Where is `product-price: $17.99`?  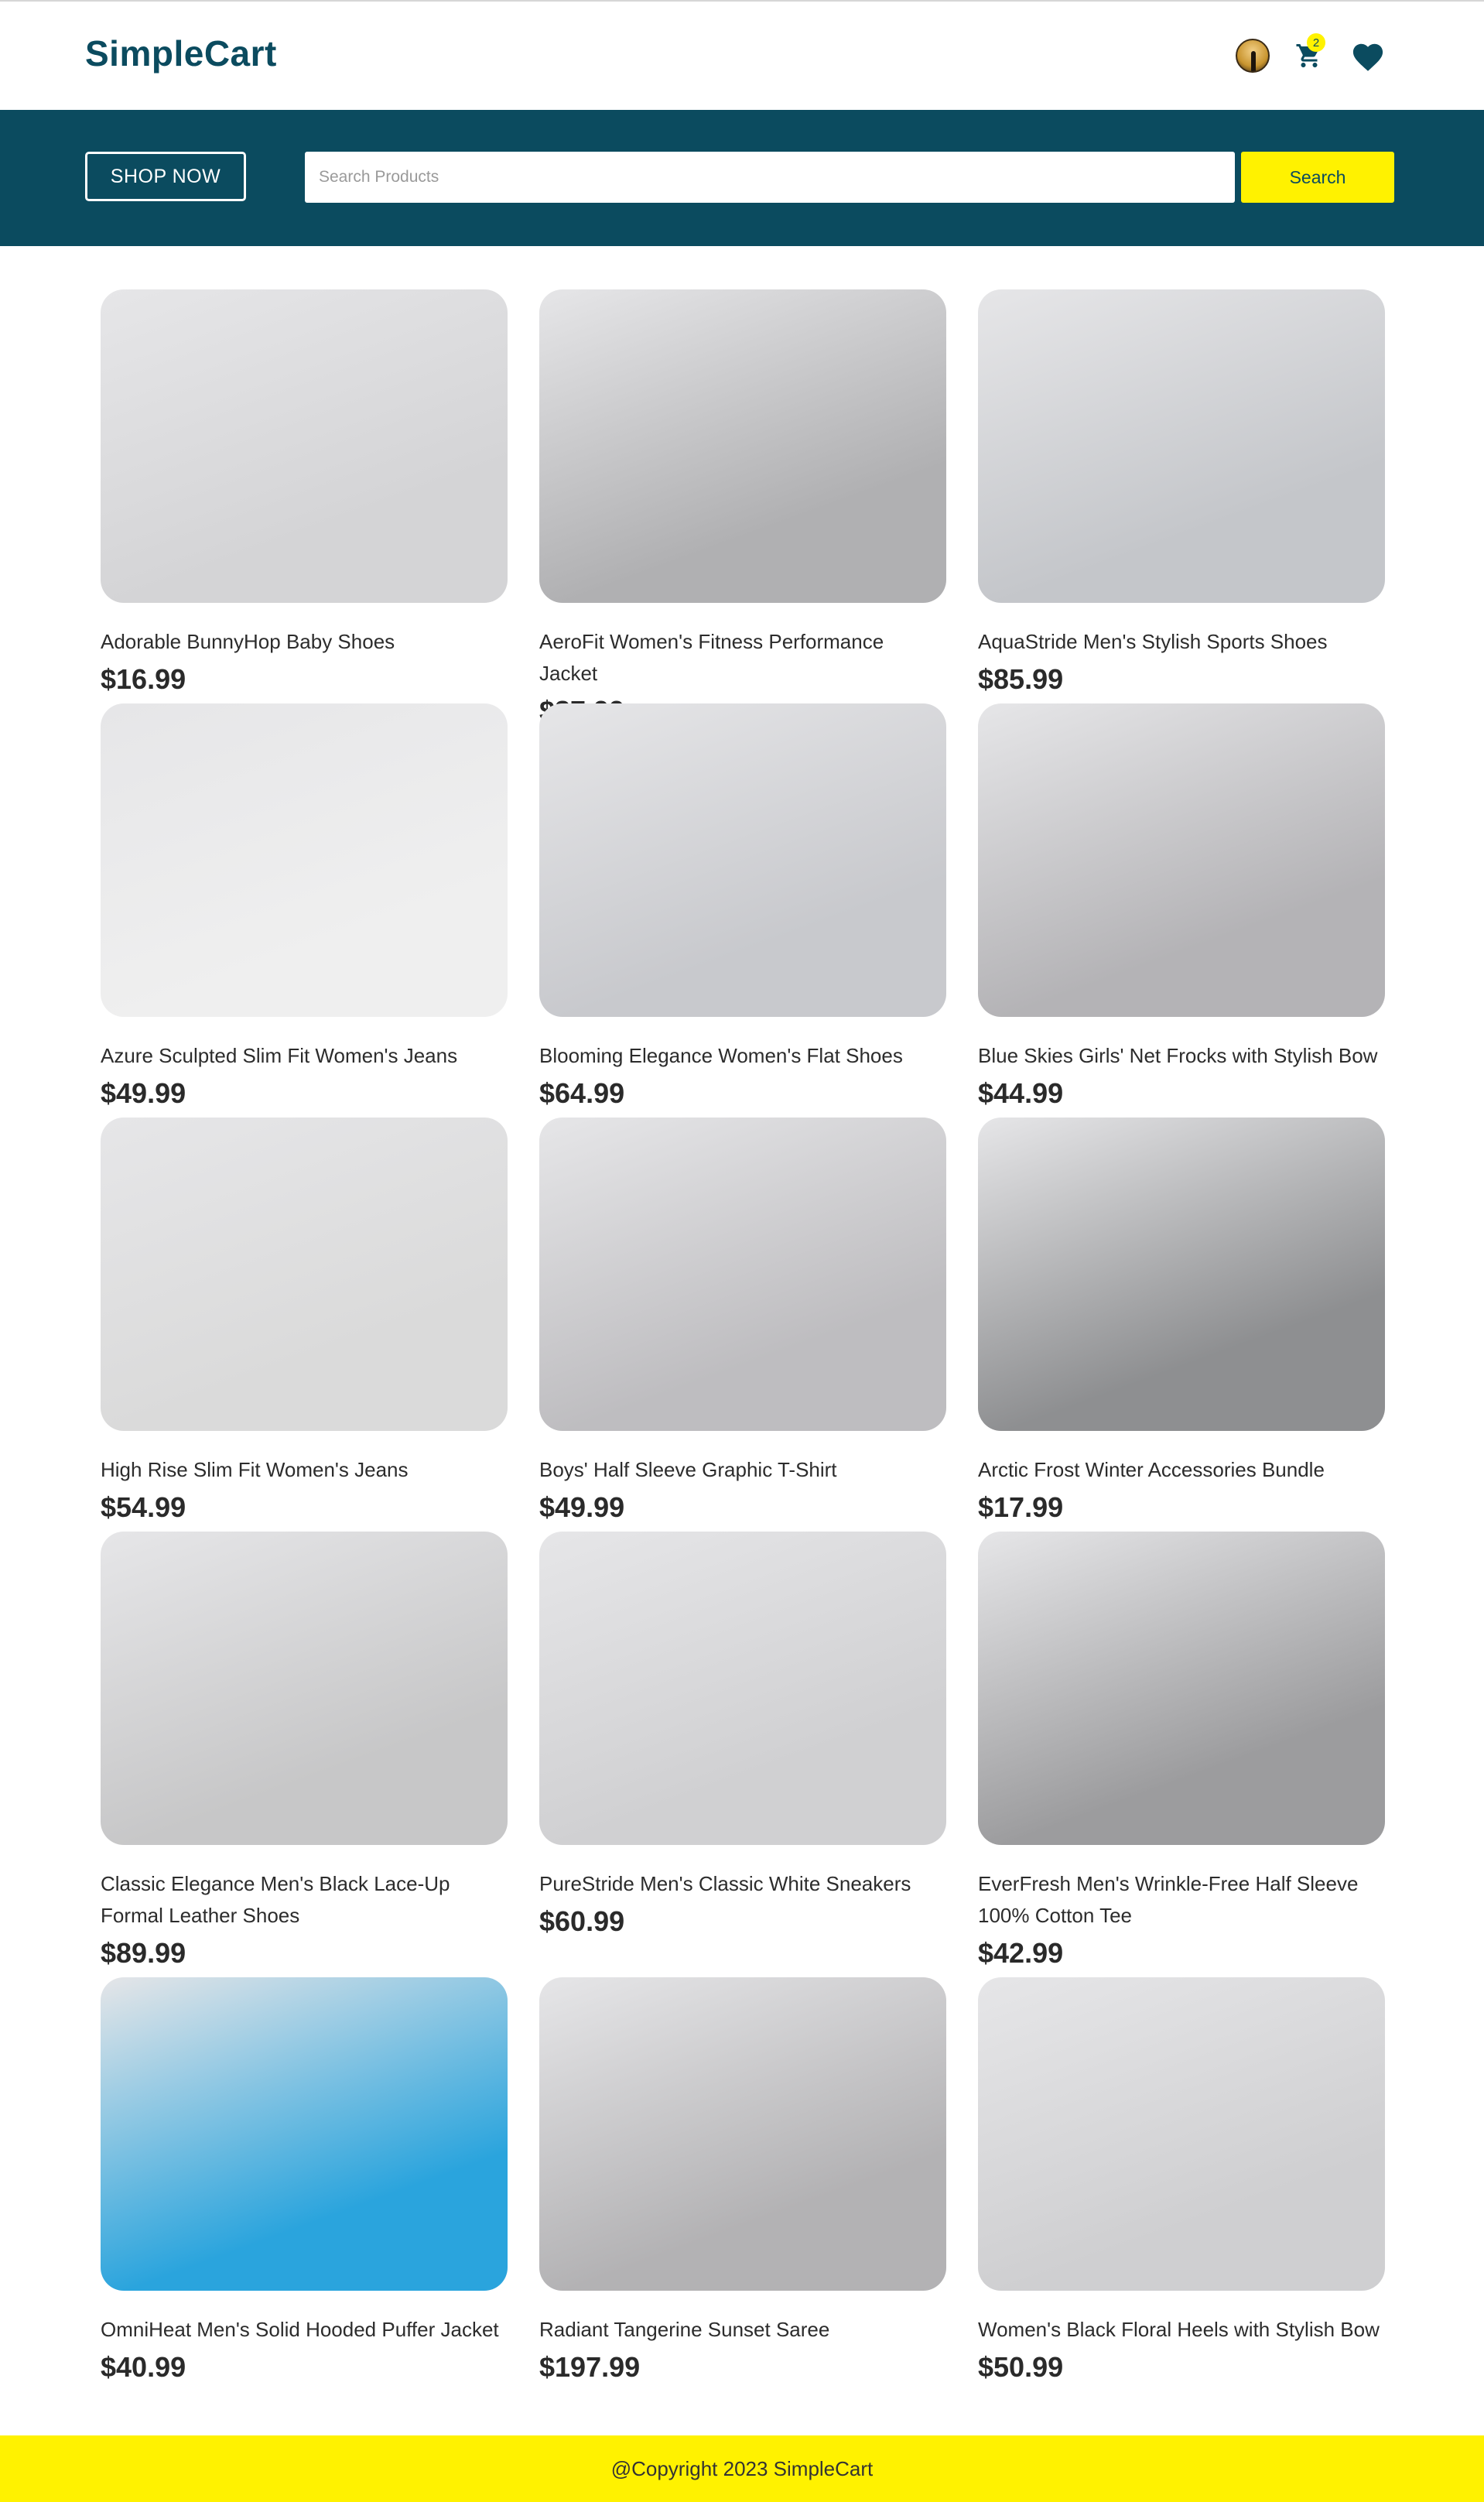
product-price: $17.99 is located at coordinates (1021, 1507).